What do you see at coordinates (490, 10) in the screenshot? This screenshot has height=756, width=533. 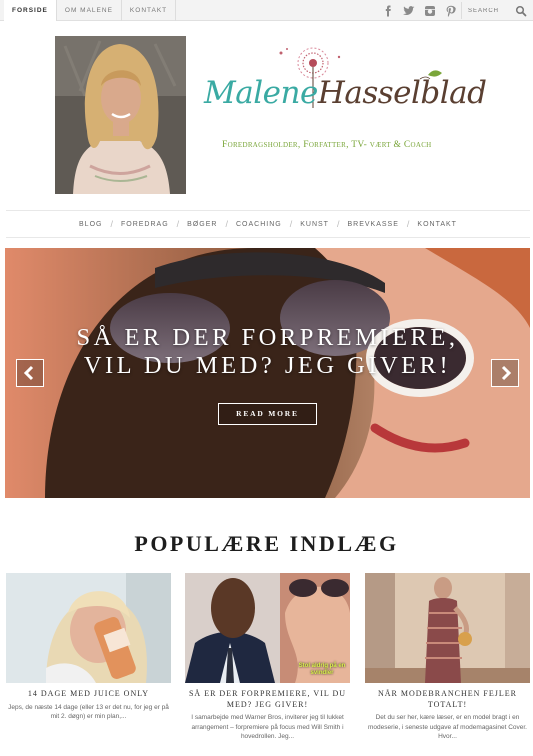 I see `search-input` at bounding box center [490, 10].